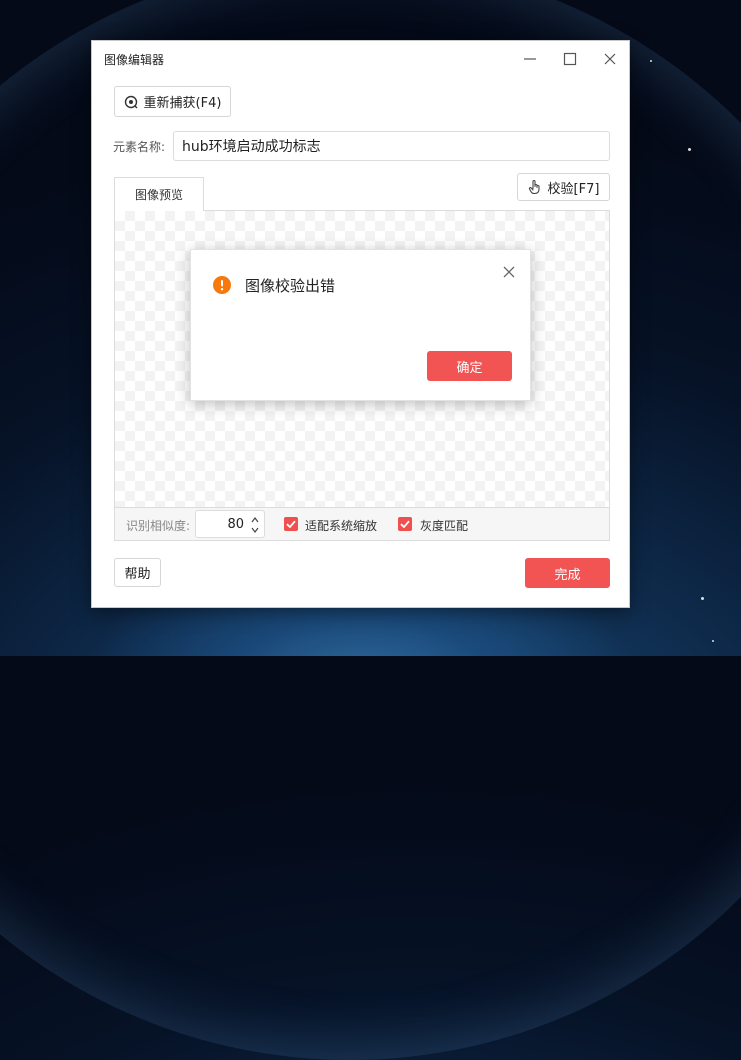 The width and height of the screenshot is (741, 1060). What do you see at coordinates (573, 189) in the screenshot?
I see `verify-label: 校验[F7]` at bounding box center [573, 189].